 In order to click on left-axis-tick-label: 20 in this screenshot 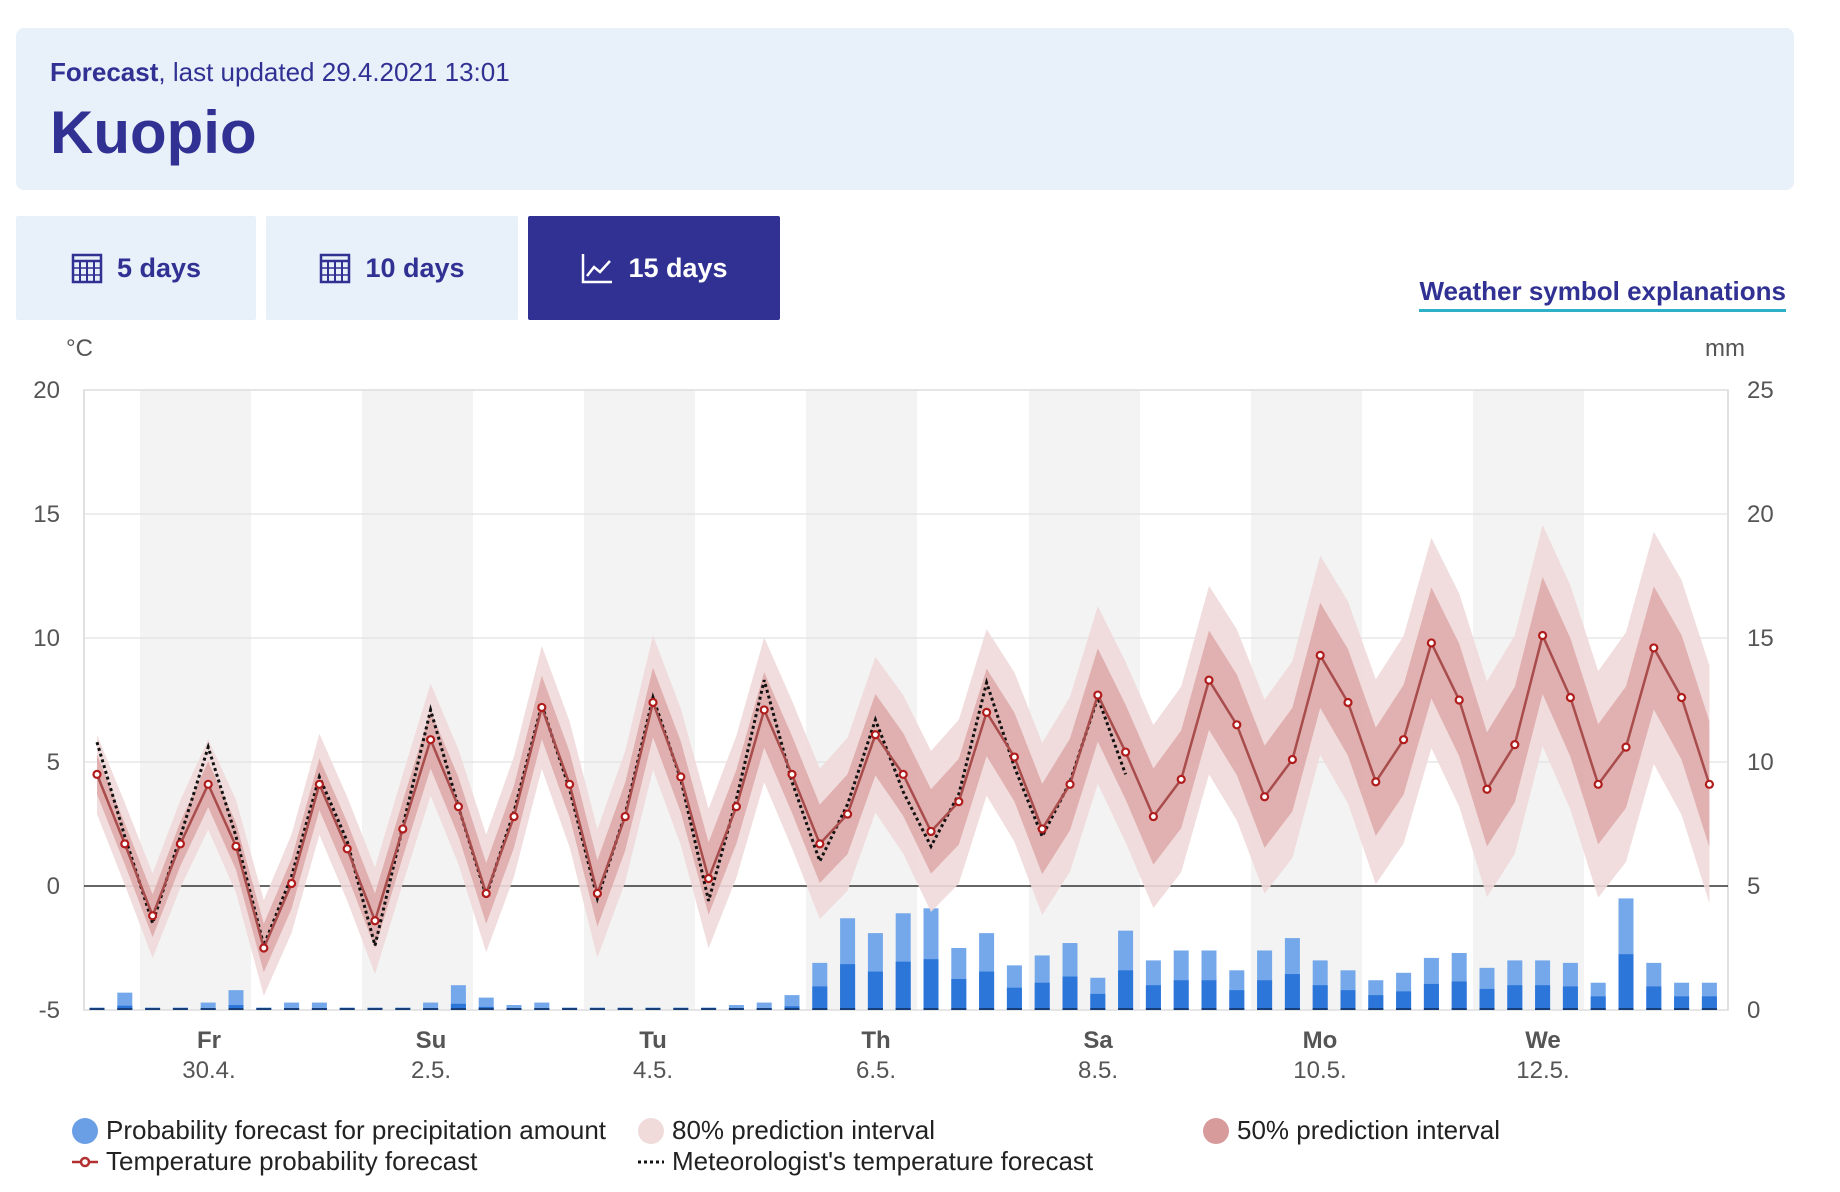, I will do `click(46, 390)`.